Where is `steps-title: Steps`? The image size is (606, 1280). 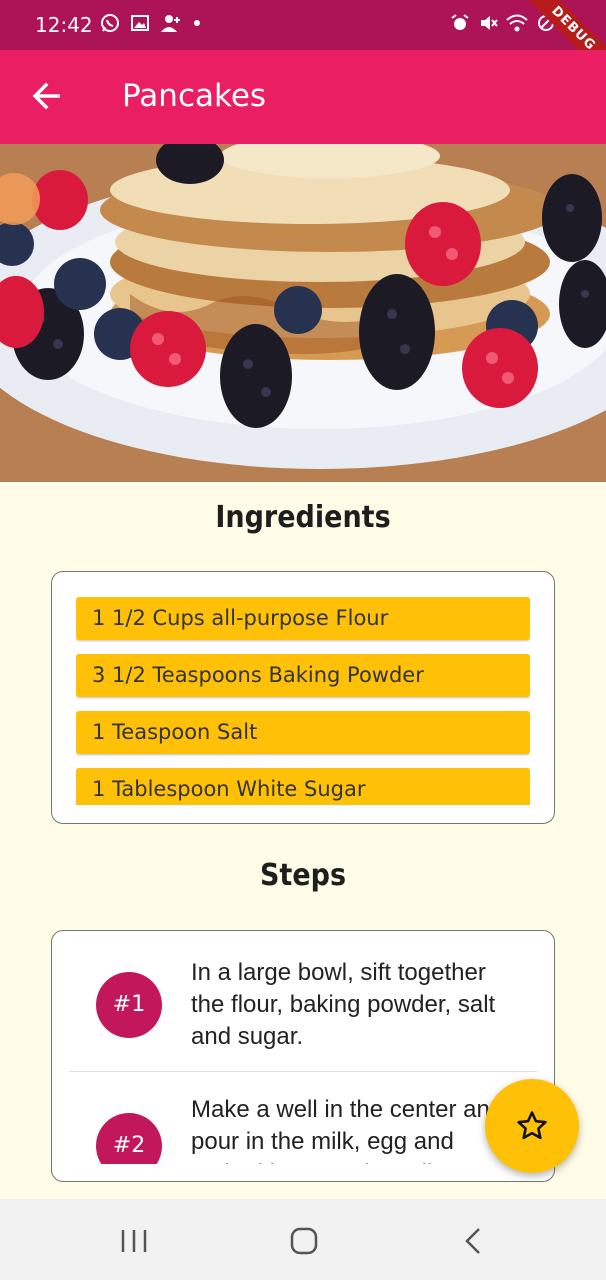 steps-title: Steps is located at coordinates (303, 875).